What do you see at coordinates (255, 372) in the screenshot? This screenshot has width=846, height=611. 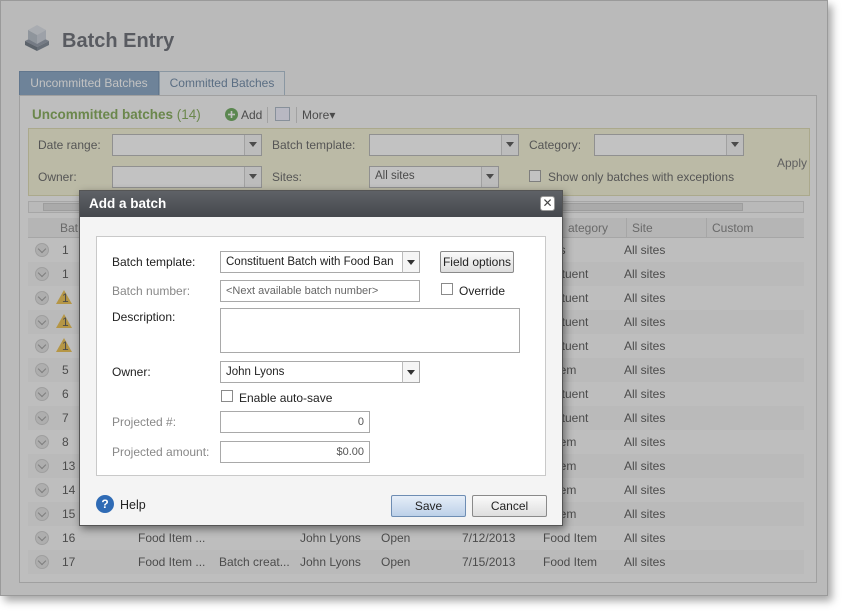 I see `owner-value: John Lyons` at bounding box center [255, 372].